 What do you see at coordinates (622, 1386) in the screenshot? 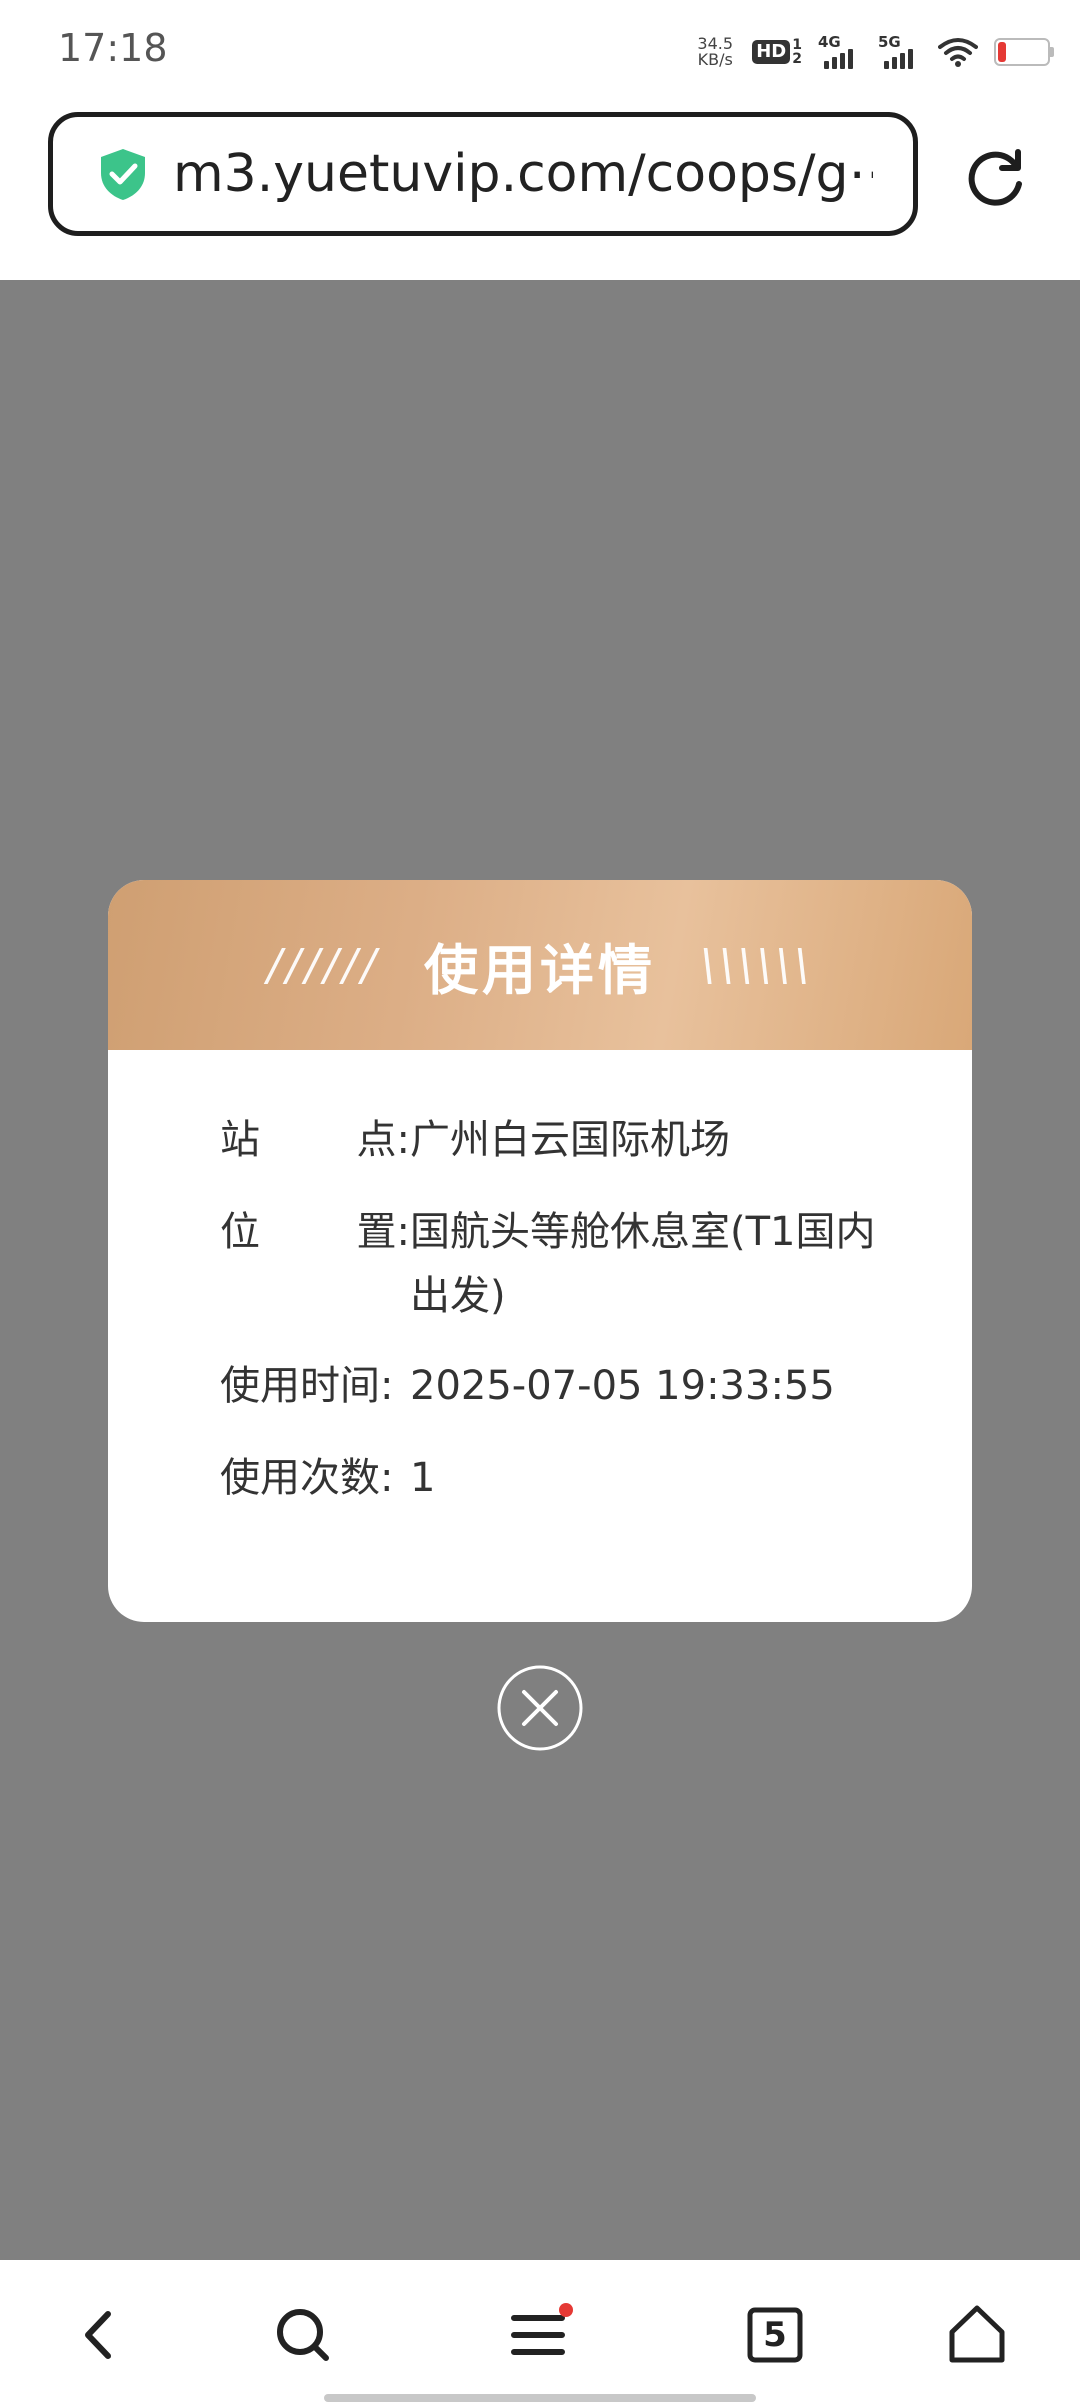
I see `detail-value-usage-time: 2025-07-05 19:33:55` at bounding box center [622, 1386].